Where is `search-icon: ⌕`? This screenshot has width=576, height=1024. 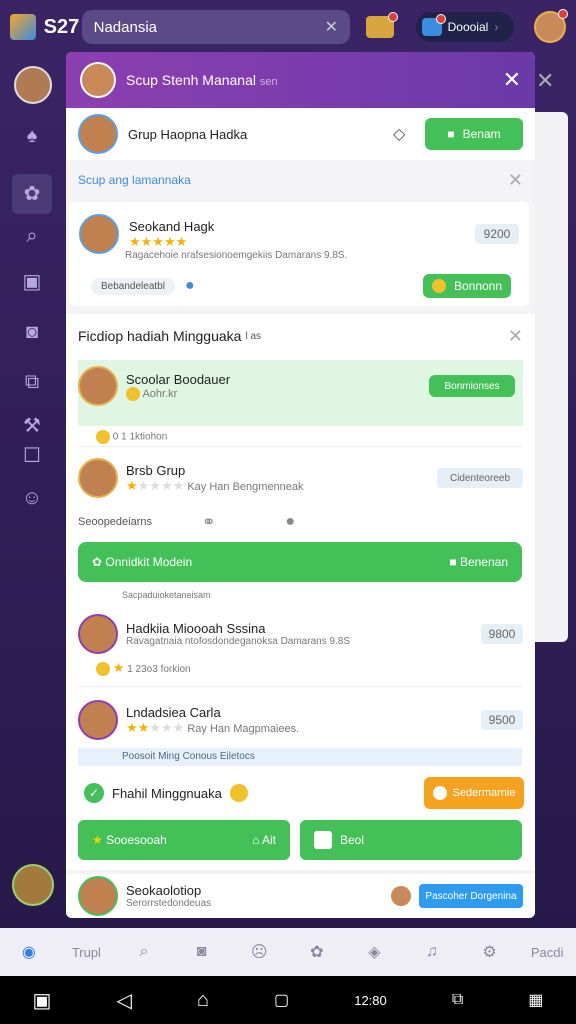
search-icon: ⌕ is located at coordinates (32, 236).